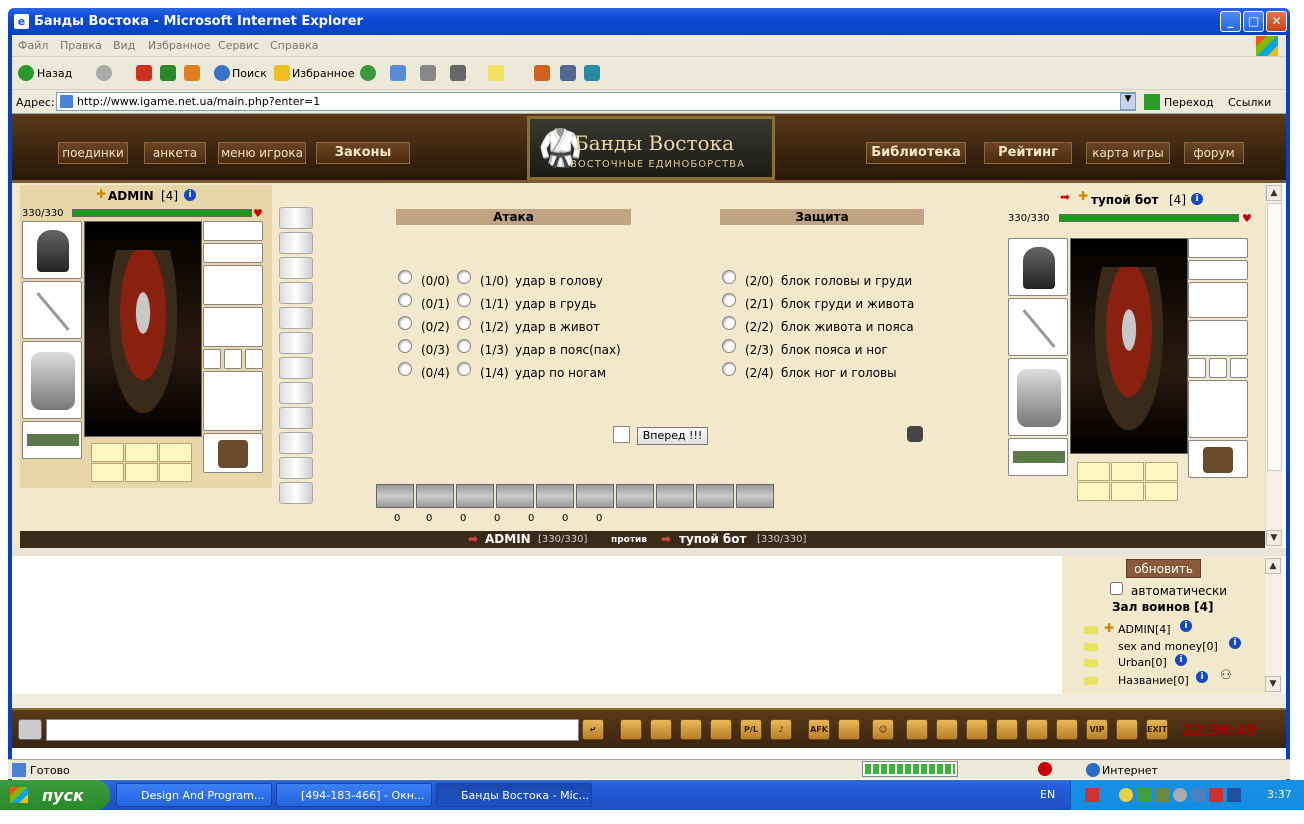  Describe the element at coordinates (672, 436) in the screenshot. I see `forward-button: Вперед !!!` at that location.